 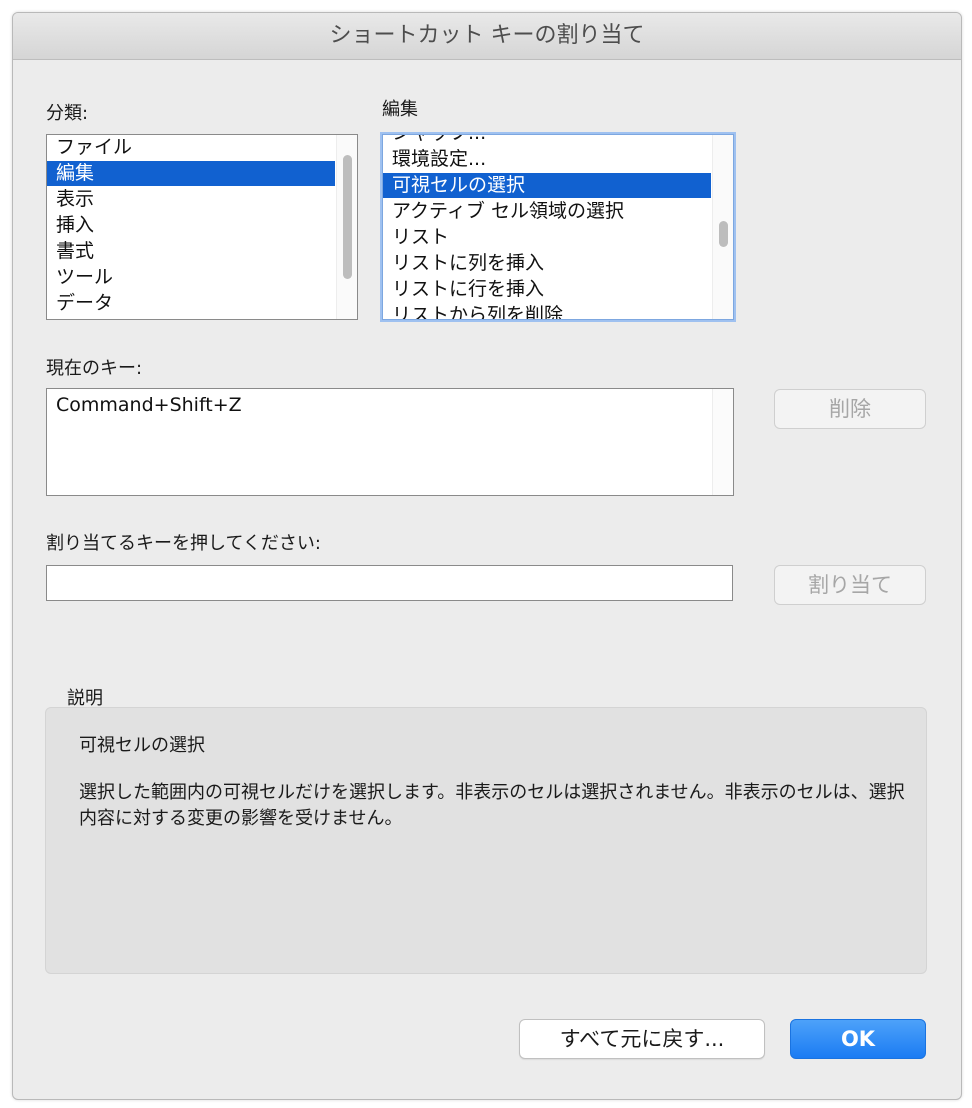 I want to click on list-item: ファイル, so click(x=191, y=147).